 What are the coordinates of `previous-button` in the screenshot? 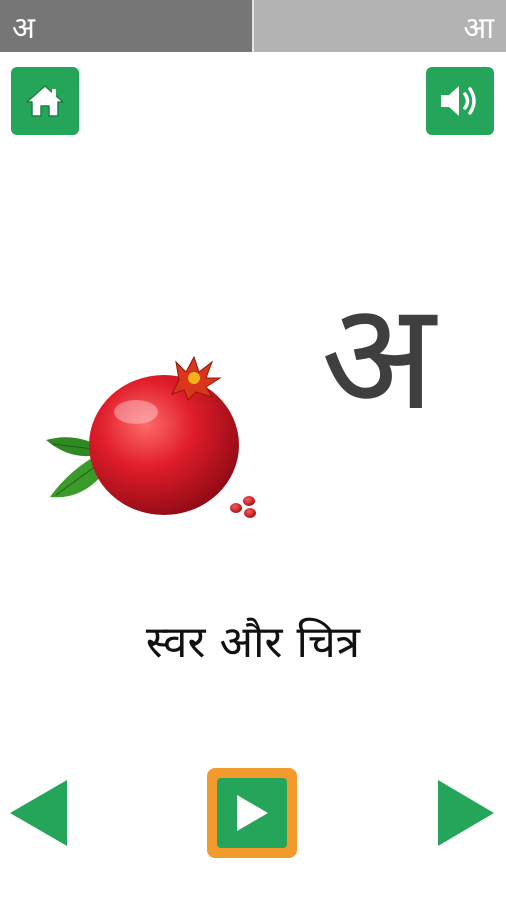 It's located at (39, 813).